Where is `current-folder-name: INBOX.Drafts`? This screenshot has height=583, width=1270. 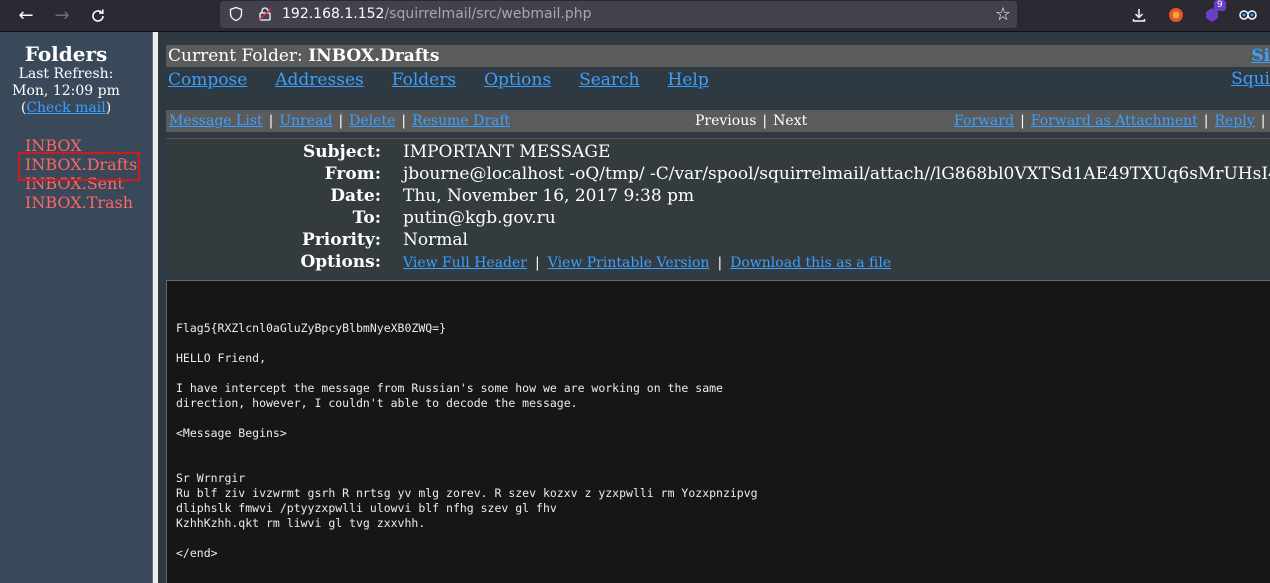 current-folder-name: INBOX.Drafts is located at coordinates (374, 56).